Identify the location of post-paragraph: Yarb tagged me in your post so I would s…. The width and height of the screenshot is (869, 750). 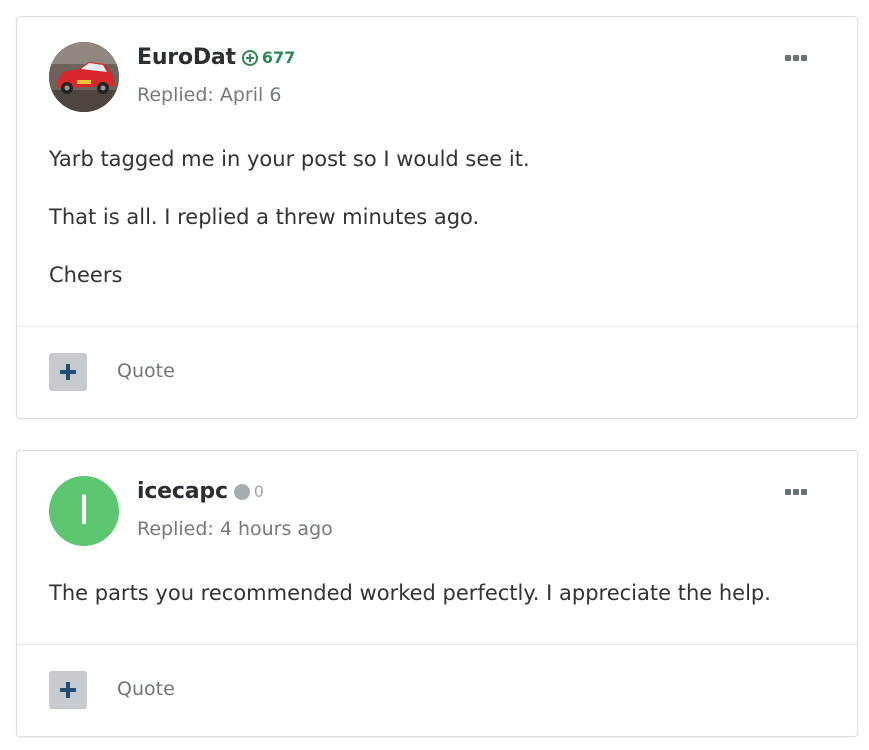
(289, 159).